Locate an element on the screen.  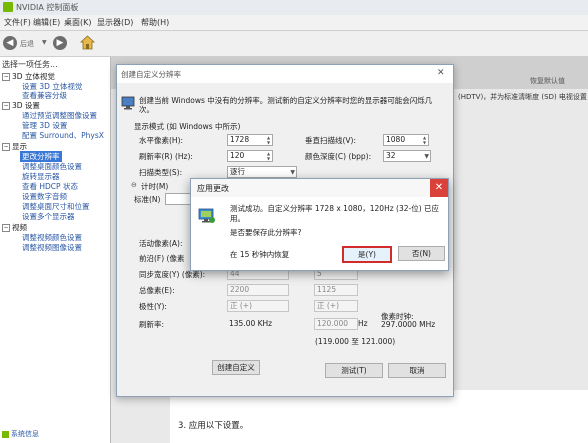
back-icon: ◀ is located at coordinates (10, 43).